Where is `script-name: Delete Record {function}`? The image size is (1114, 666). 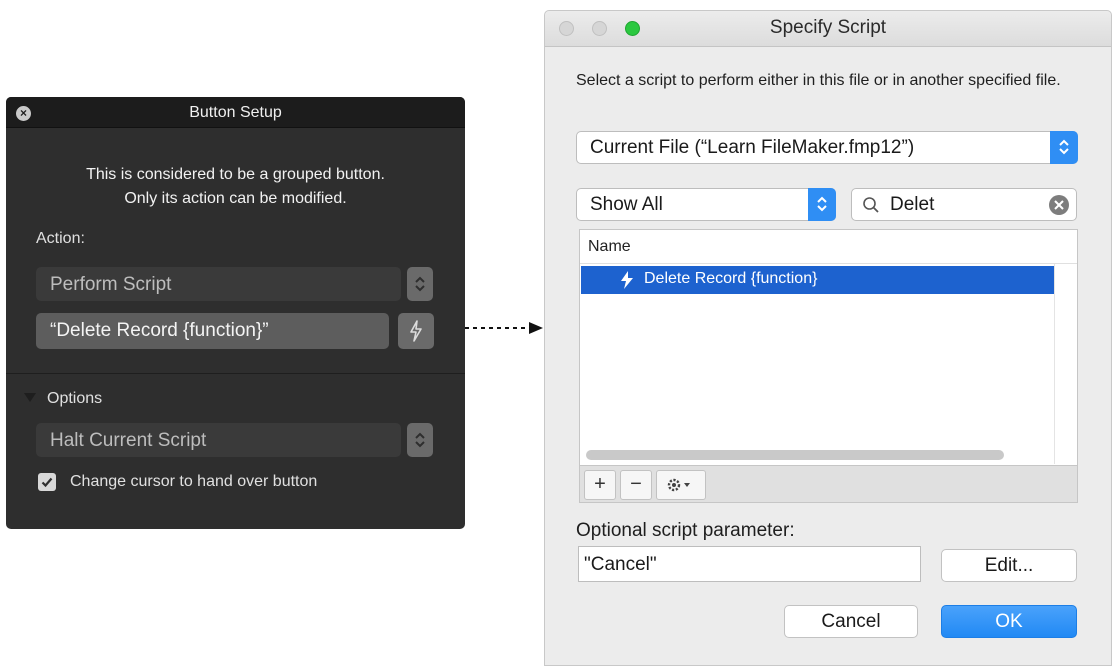
script-name: Delete Record {function} is located at coordinates (731, 278).